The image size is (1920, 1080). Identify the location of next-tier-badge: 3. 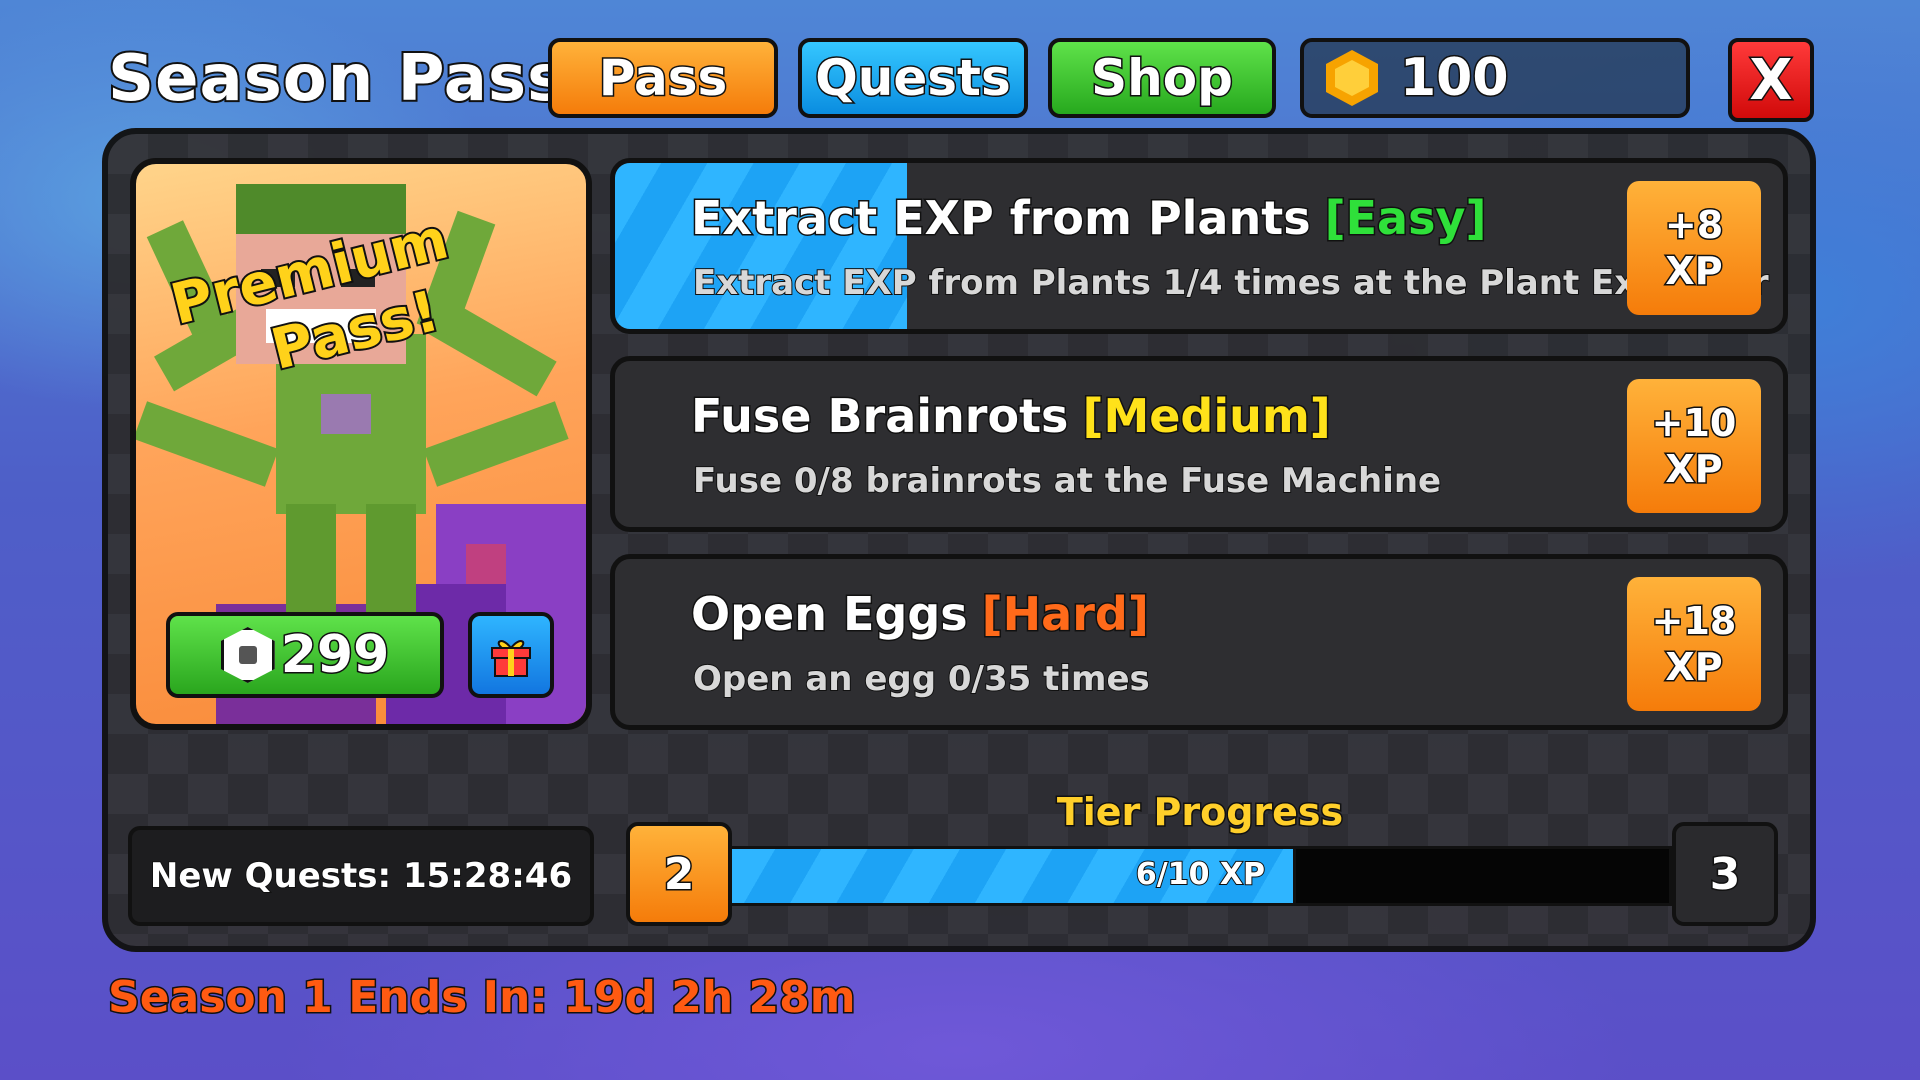
(1725, 874).